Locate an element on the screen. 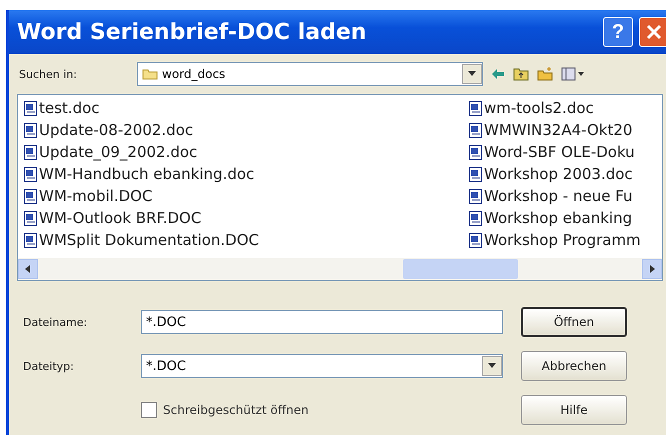  look-in-dropdown: word_docs is located at coordinates (310, 74).